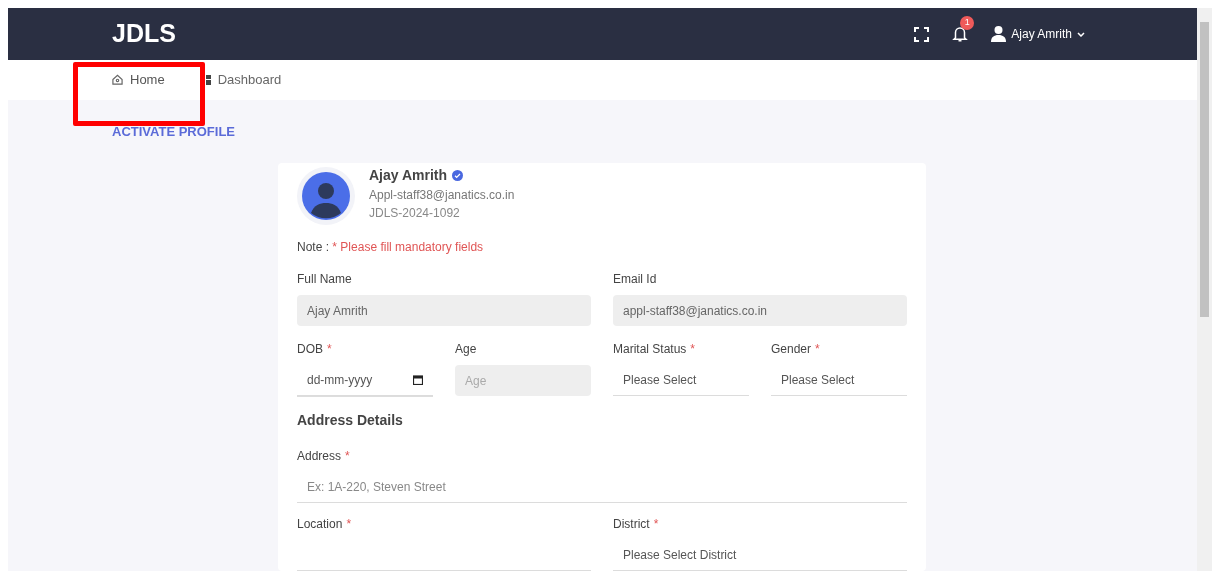  Describe the element at coordinates (967, 23) in the screenshot. I see `notification-badge: 1` at that location.